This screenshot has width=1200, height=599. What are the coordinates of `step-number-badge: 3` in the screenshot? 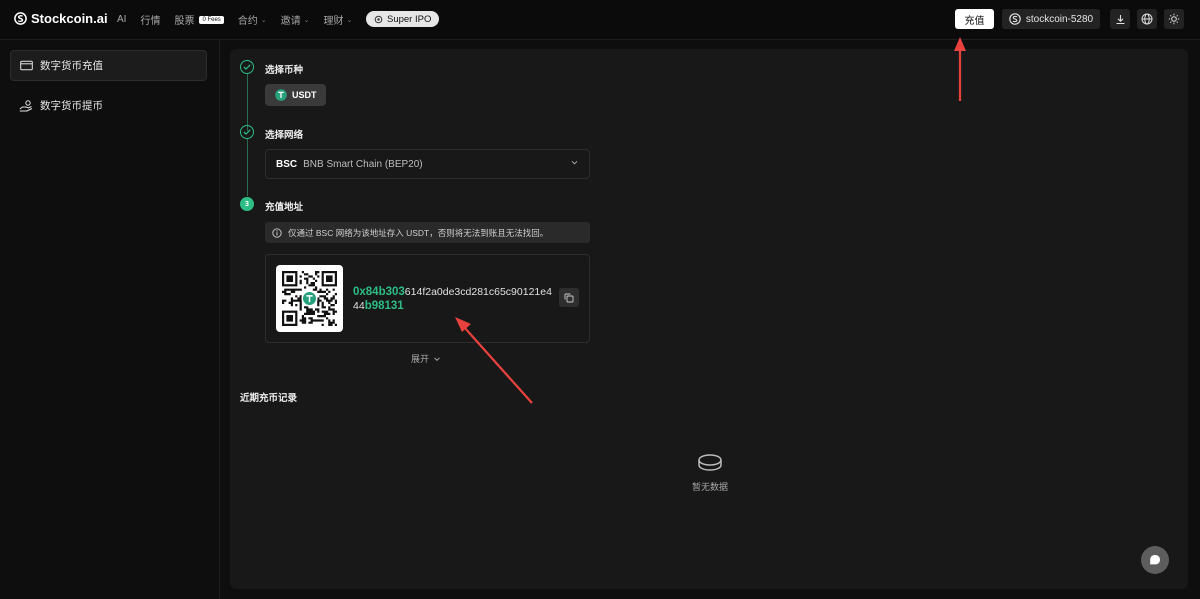 It's located at (247, 204).